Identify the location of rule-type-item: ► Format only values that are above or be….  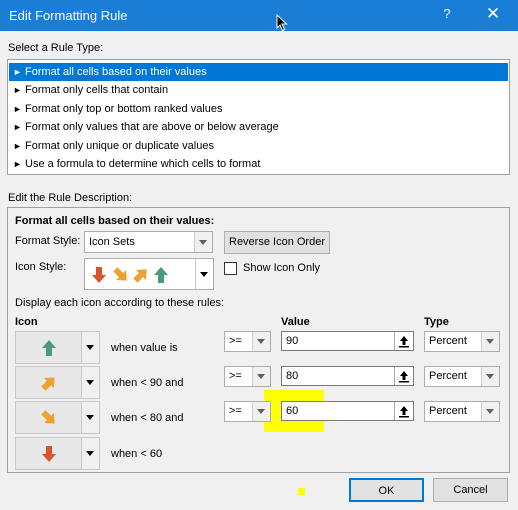
(258, 127).